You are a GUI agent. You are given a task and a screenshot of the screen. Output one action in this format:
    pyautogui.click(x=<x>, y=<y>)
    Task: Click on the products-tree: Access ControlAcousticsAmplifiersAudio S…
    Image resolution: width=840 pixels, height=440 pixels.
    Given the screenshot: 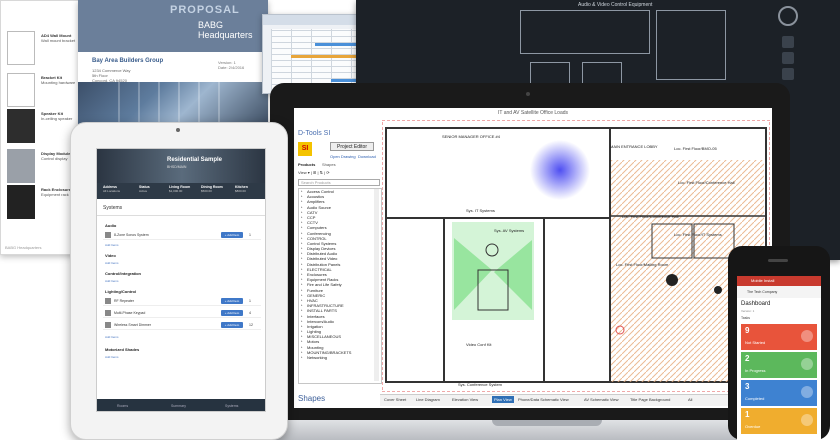 What is the action you would take?
    pyautogui.click(x=340, y=286)
    